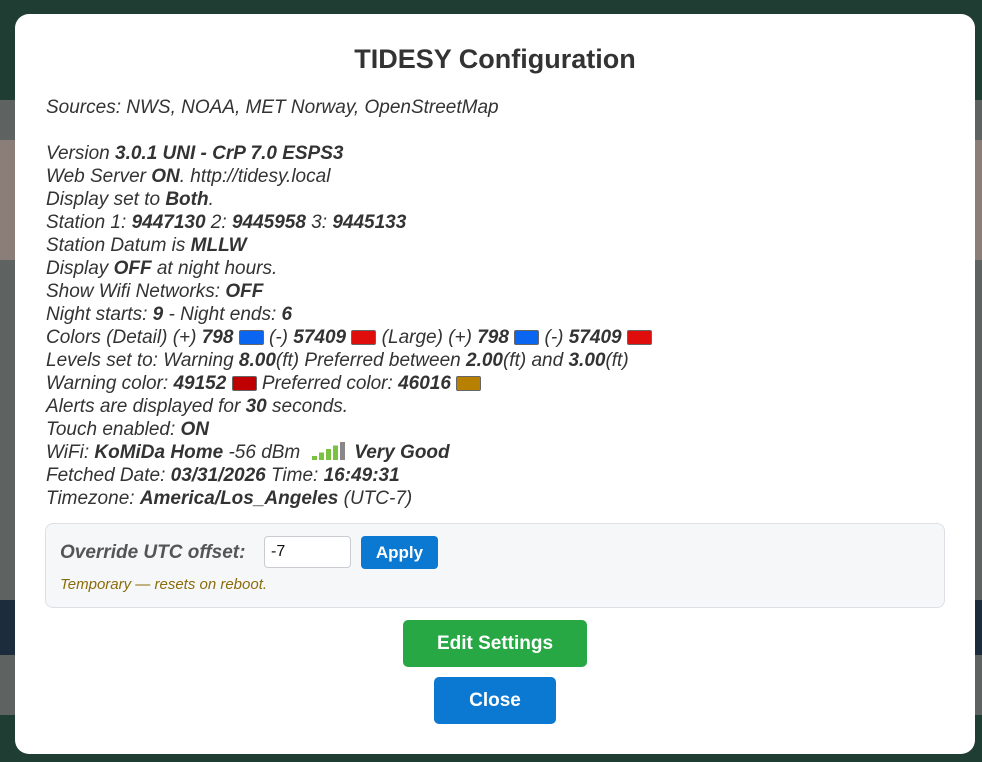 This screenshot has width=982, height=762. I want to click on station-3: 9445133, so click(369, 222).